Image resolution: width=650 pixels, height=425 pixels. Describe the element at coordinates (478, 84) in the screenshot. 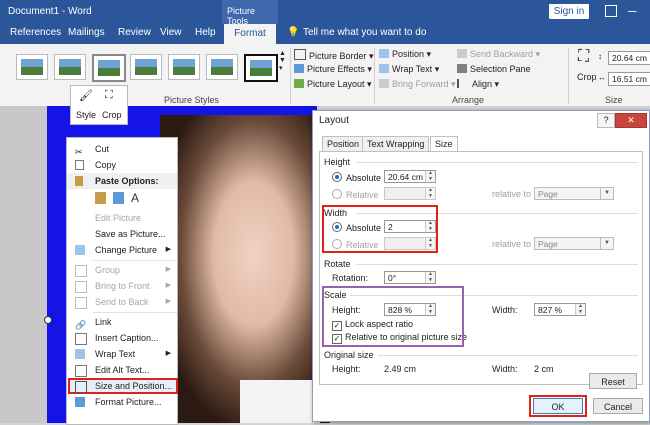

I see `align-button: Align ▾` at that location.